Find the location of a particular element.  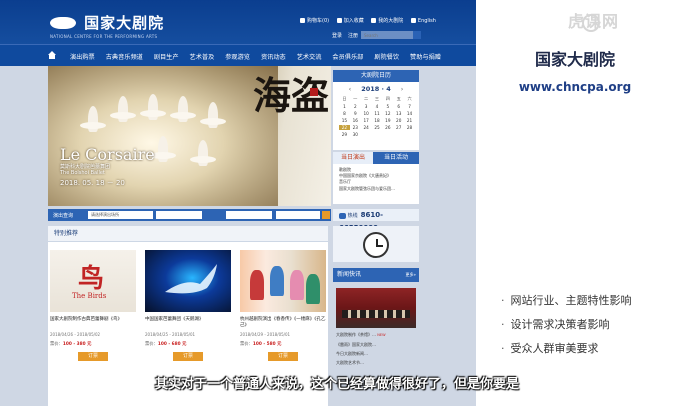

top-link-my-account: 我的大剧院 is located at coordinates (387, 21).